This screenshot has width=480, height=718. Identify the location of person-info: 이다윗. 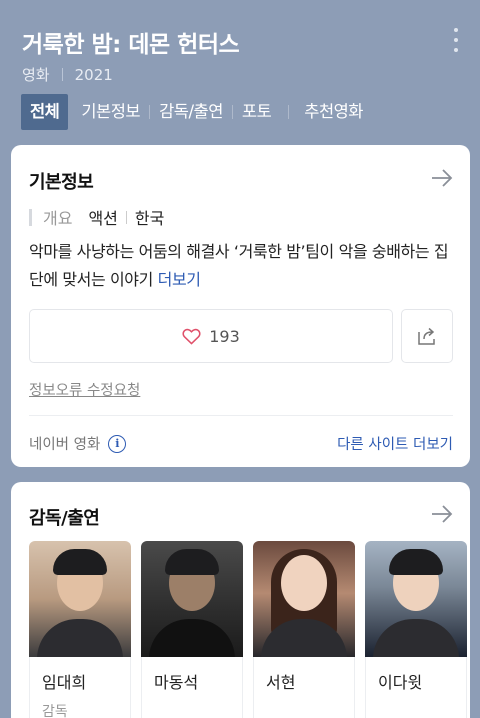
(416, 687).